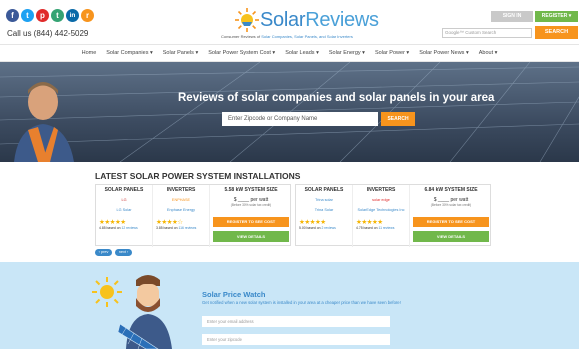 The image size is (579, 349). Describe the element at coordinates (310, 228) in the screenshot. I see `panel-rating-value: 5.00 based on` at that location.